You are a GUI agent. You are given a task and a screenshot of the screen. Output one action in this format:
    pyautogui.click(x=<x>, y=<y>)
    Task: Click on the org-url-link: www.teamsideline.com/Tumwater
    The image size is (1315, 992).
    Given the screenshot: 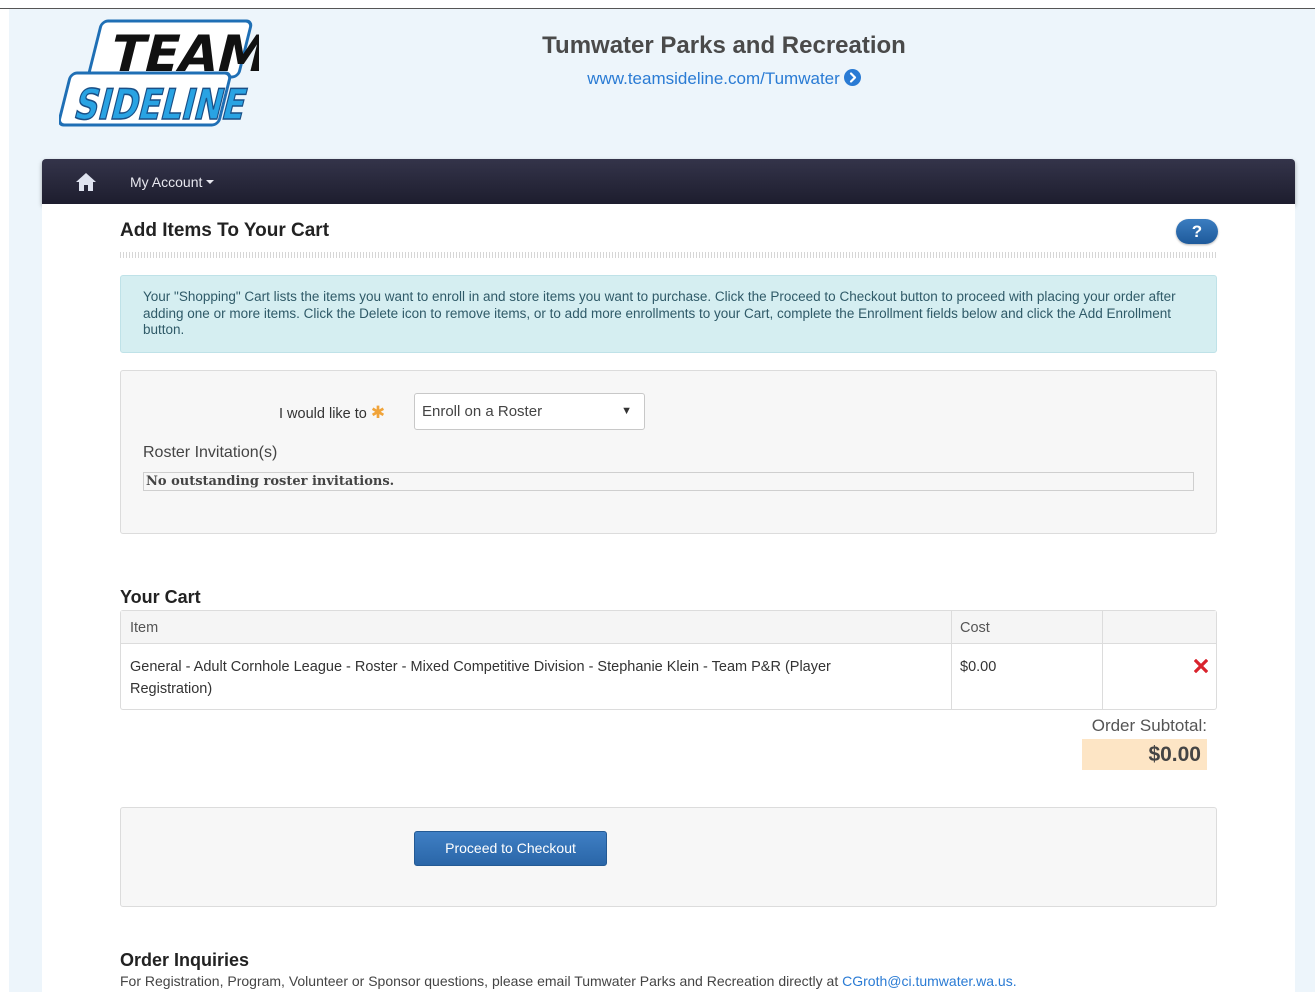 What is the action you would take?
    pyautogui.click(x=662, y=79)
    